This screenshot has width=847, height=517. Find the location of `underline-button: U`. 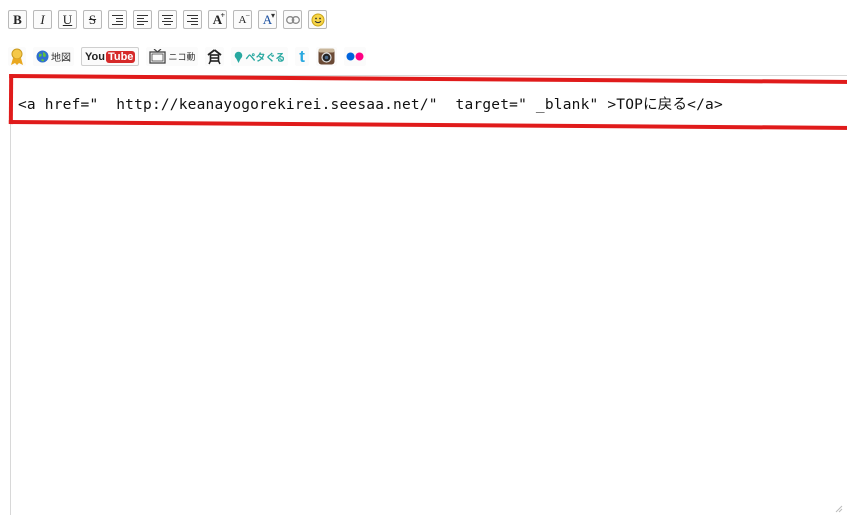

underline-button: U is located at coordinates (67, 19).